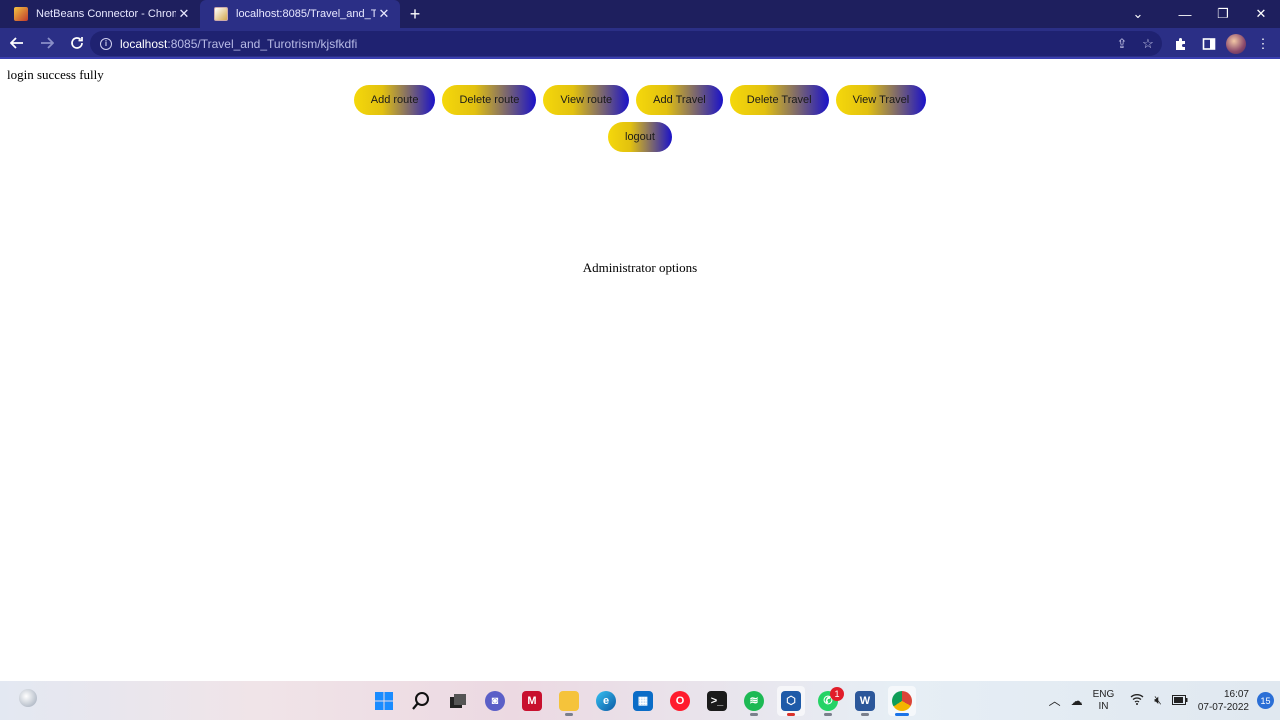 The width and height of the screenshot is (1280, 720). Describe the element at coordinates (17, 43) in the screenshot. I see `back-arrow-icon` at that location.